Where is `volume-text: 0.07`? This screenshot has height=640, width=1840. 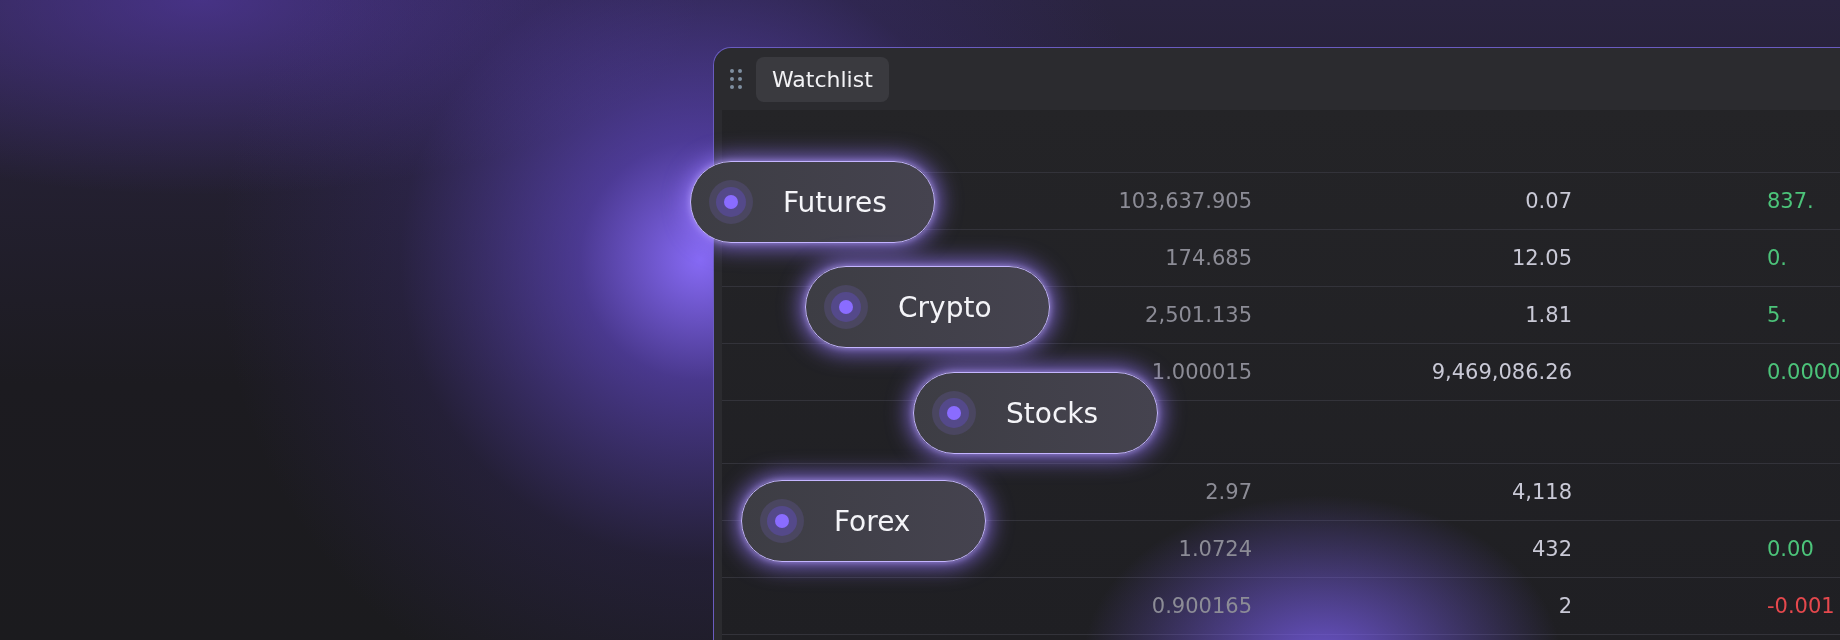 volume-text: 0.07 is located at coordinates (1548, 201).